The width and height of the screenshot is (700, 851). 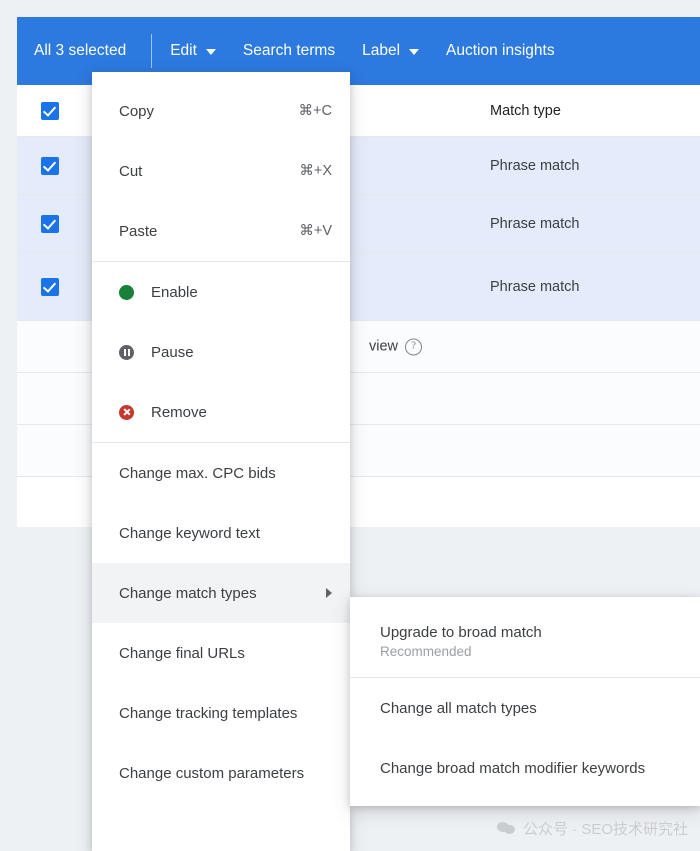 I want to click on menu-item-label: Change match types, so click(x=188, y=593).